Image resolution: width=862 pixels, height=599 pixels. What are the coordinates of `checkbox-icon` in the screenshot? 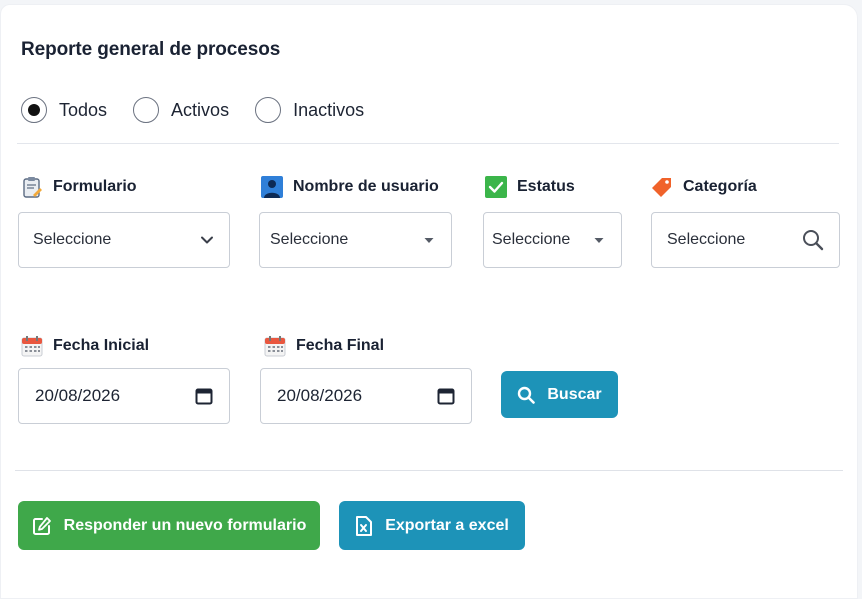 It's located at (496, 187).